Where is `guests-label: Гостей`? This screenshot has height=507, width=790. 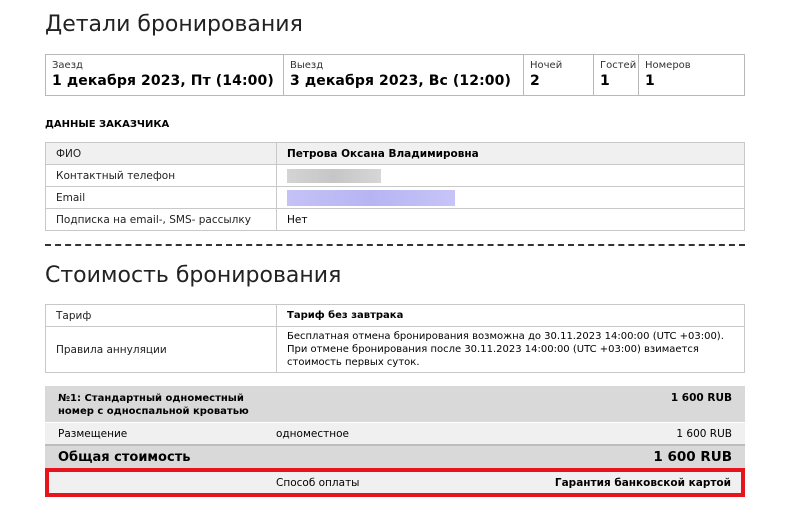 guests-label: Гостей is located at coordinates (618, 65).